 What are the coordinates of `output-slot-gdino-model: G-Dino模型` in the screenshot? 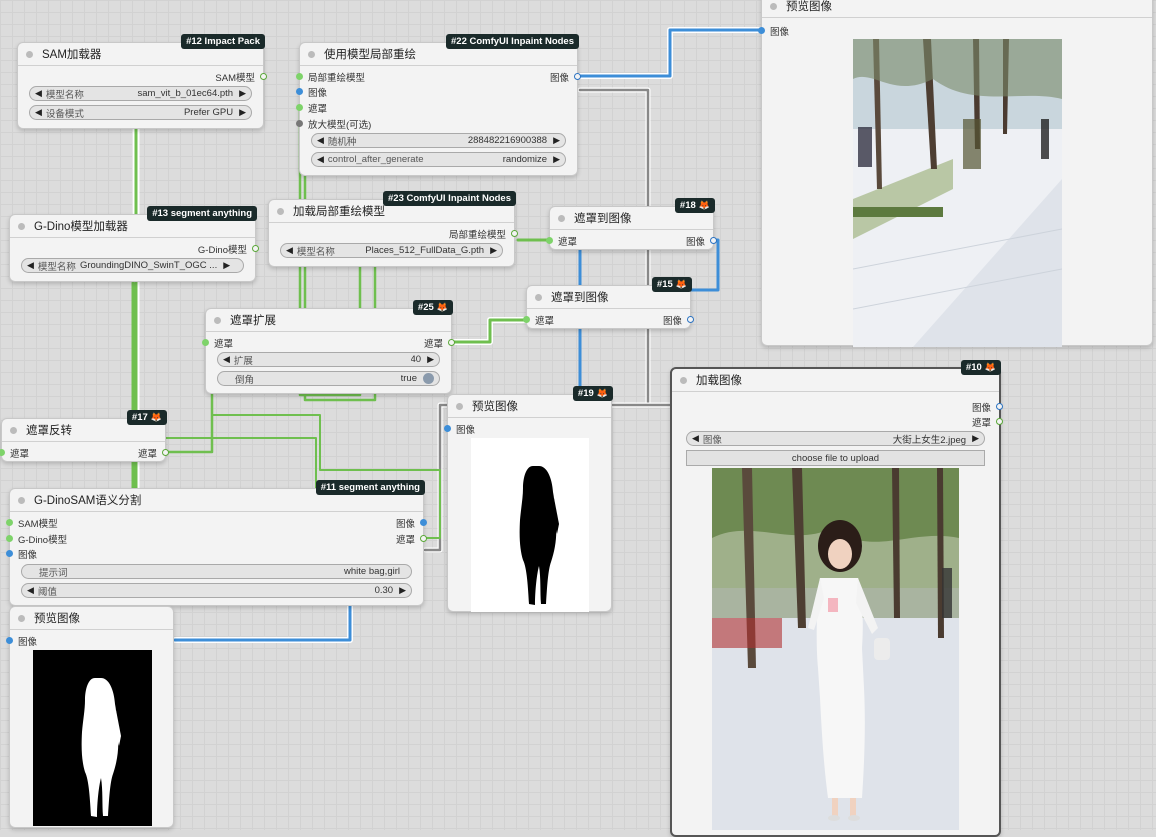 It's located at (228, 249).